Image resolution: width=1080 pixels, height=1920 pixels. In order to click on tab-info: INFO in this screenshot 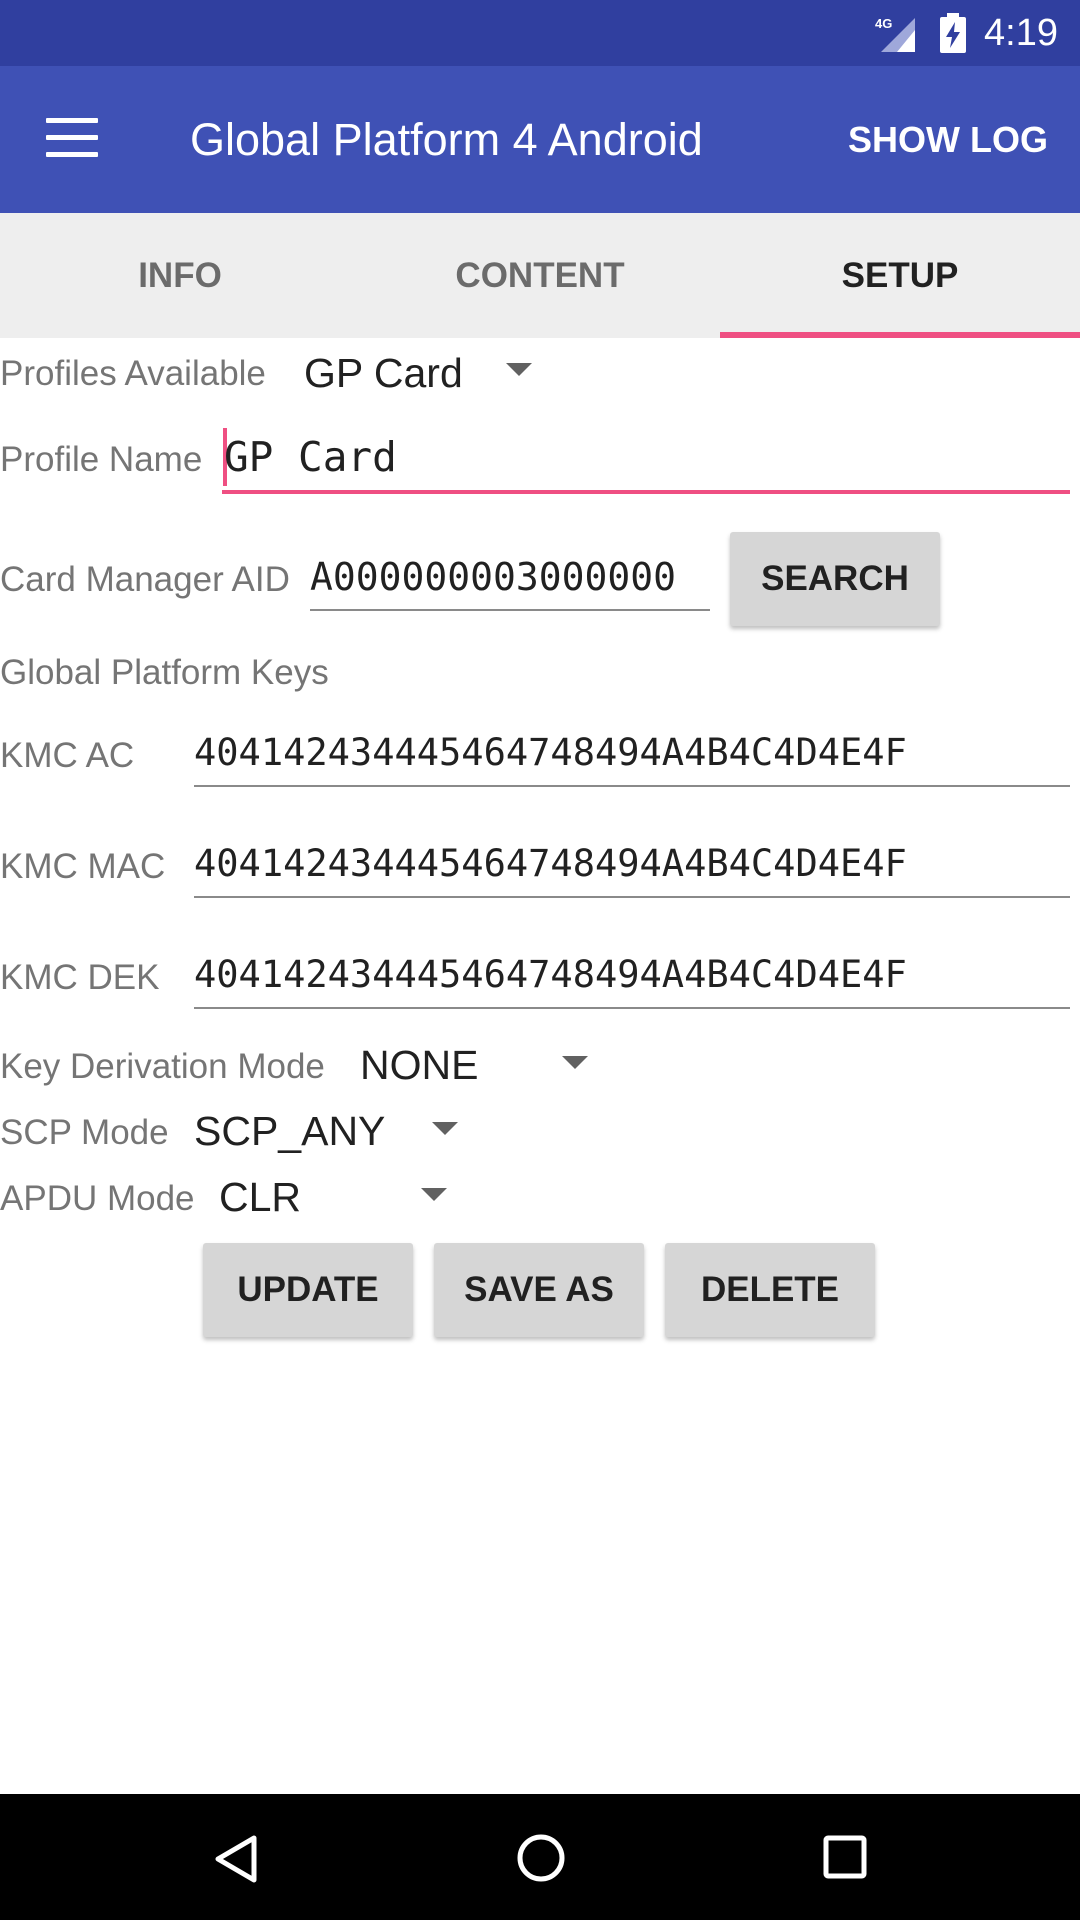, I will do `click(180, 275)`.